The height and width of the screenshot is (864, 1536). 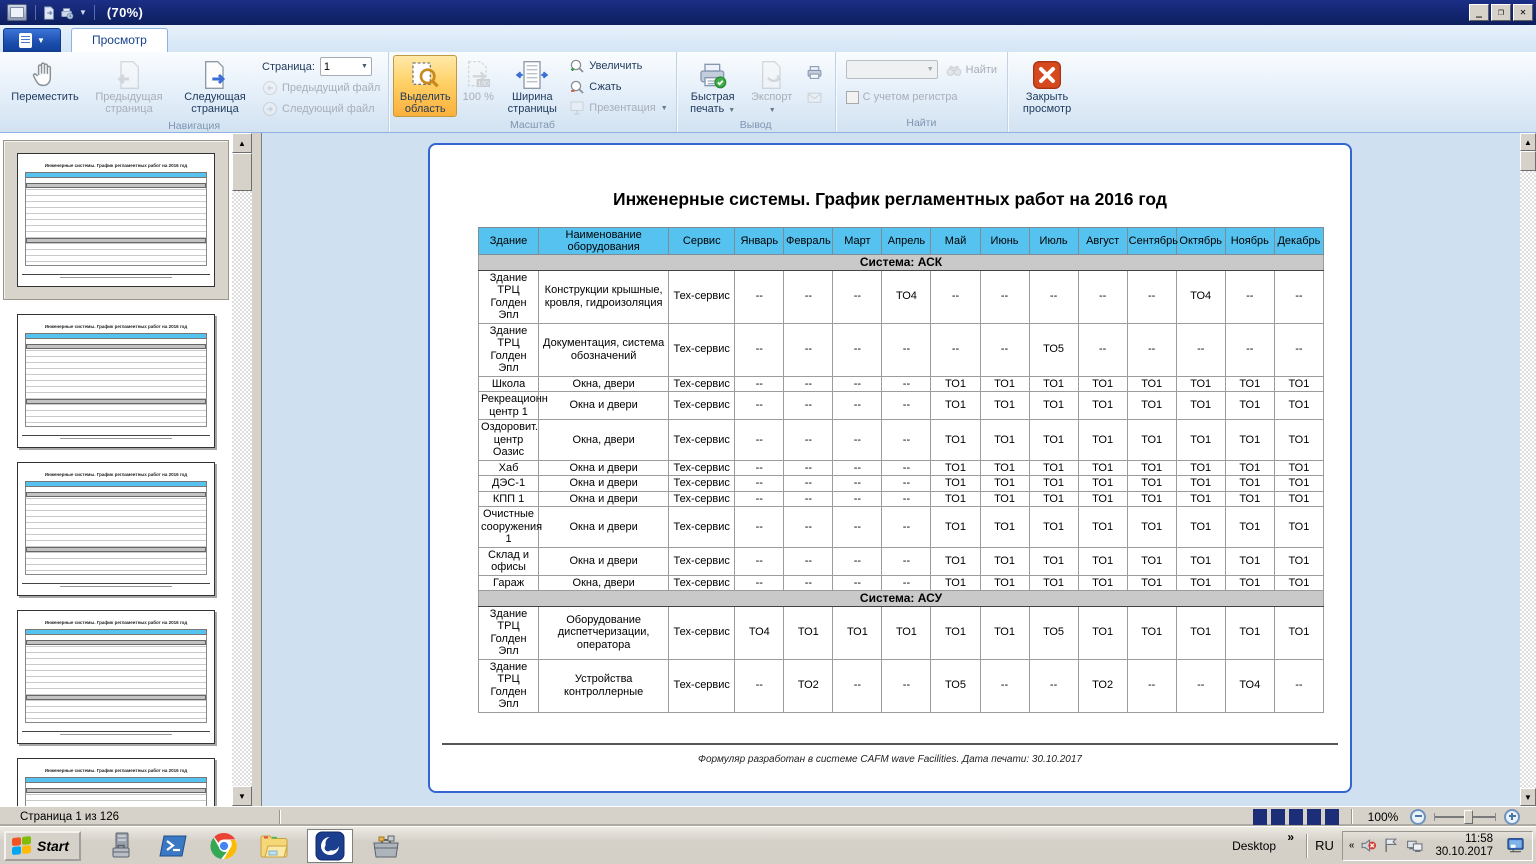 What do you see at coordinates (1515, 845) in the screenshot?
I see `show-desktop-icon` at bounding box center [1515, 845].